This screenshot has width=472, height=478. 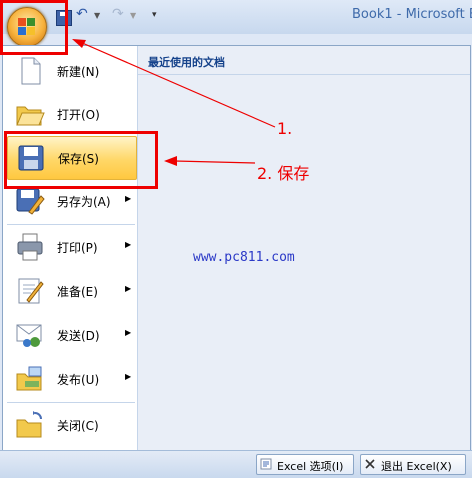 What do you see at coordinates (304, 60) in the screenshot?
I see `recent-documents-header: 最近使用的文档` at bounding box center [304, 60].